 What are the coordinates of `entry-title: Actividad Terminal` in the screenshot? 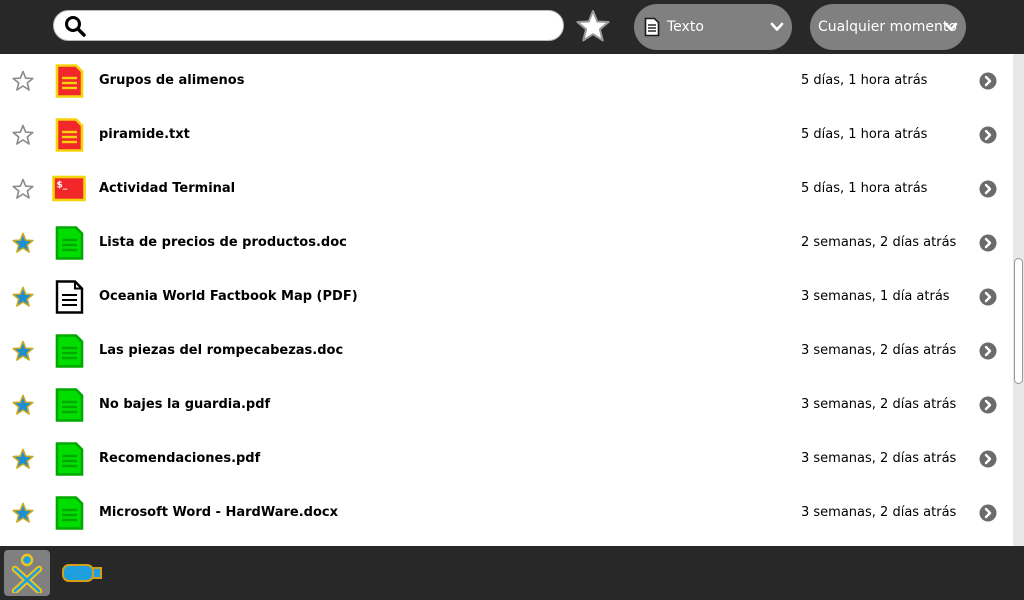 It's located at (167, 189).